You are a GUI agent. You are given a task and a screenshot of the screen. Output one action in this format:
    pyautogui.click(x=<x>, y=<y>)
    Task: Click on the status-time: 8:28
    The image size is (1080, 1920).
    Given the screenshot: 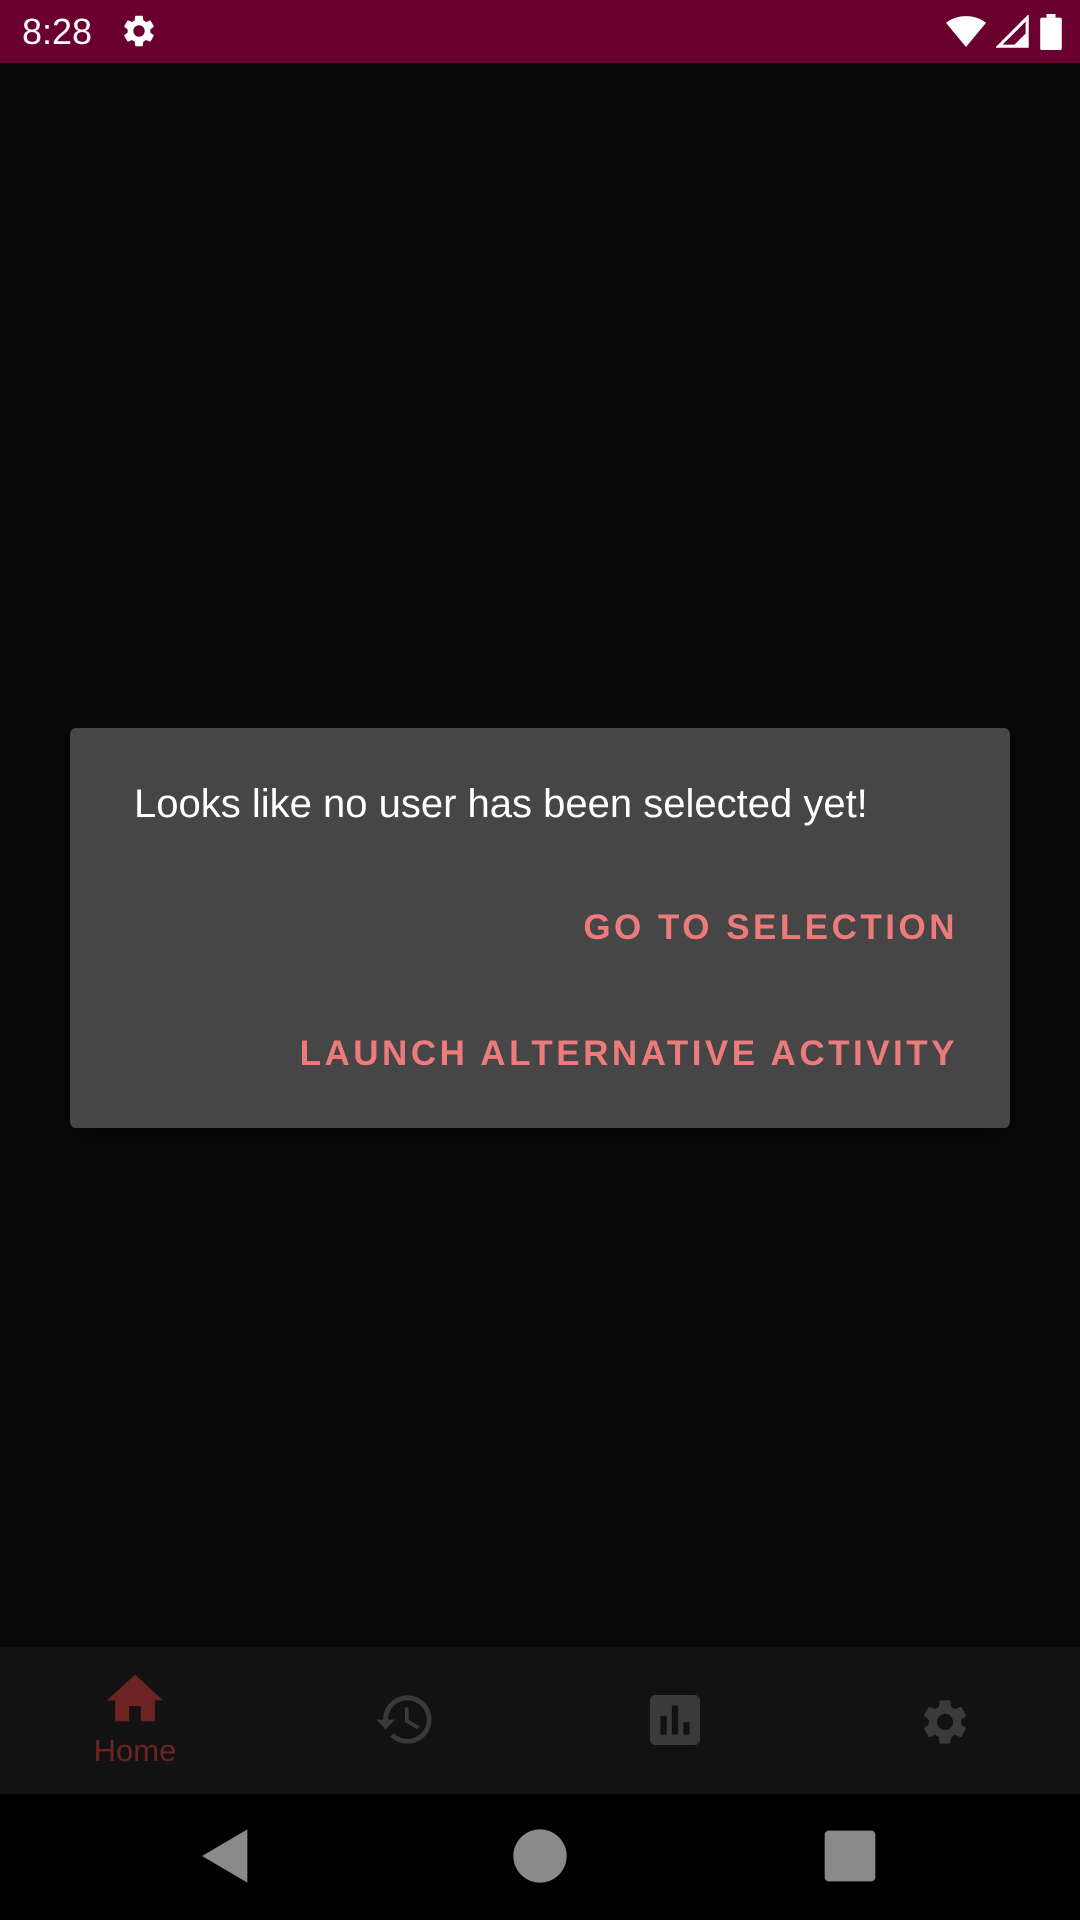 What is the action you would take?
    pyautogui.click(x=57, y=31)
    